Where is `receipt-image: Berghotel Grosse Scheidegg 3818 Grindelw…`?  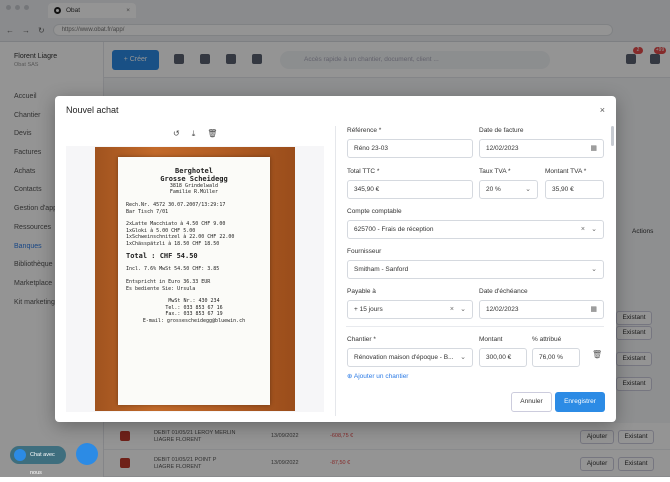 receipt-image: Berghotel Grosse Scheidegg 3818 Grindelw… is located at coordinates (194, 281).